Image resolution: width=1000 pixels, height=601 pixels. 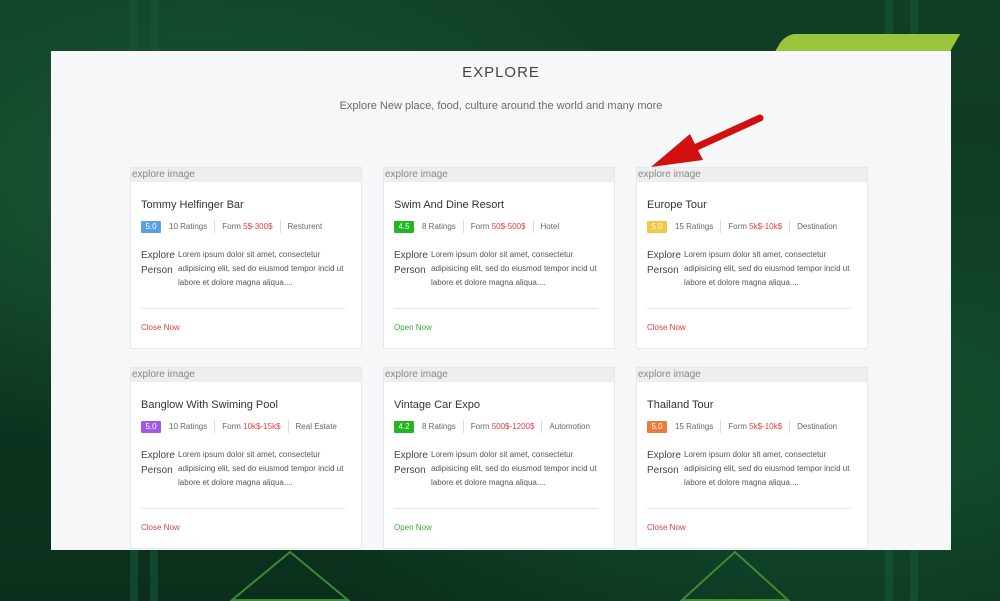 What do you see at coordinates (192, 205) in the screenshot?
I see `card-title: Tommy Helfinger Bar` at bounding box center [192, 205].